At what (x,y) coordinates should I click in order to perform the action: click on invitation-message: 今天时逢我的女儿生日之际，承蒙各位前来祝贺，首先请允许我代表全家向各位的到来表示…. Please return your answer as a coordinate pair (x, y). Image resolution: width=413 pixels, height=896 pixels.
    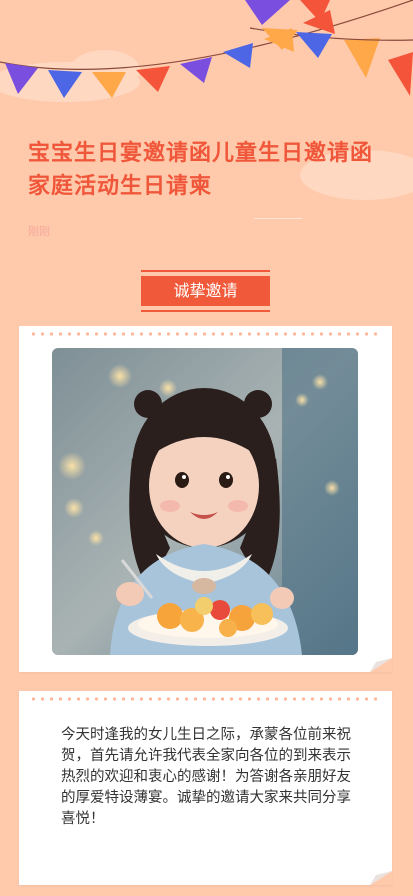
    Looking at the image, I should click on (206, 777).